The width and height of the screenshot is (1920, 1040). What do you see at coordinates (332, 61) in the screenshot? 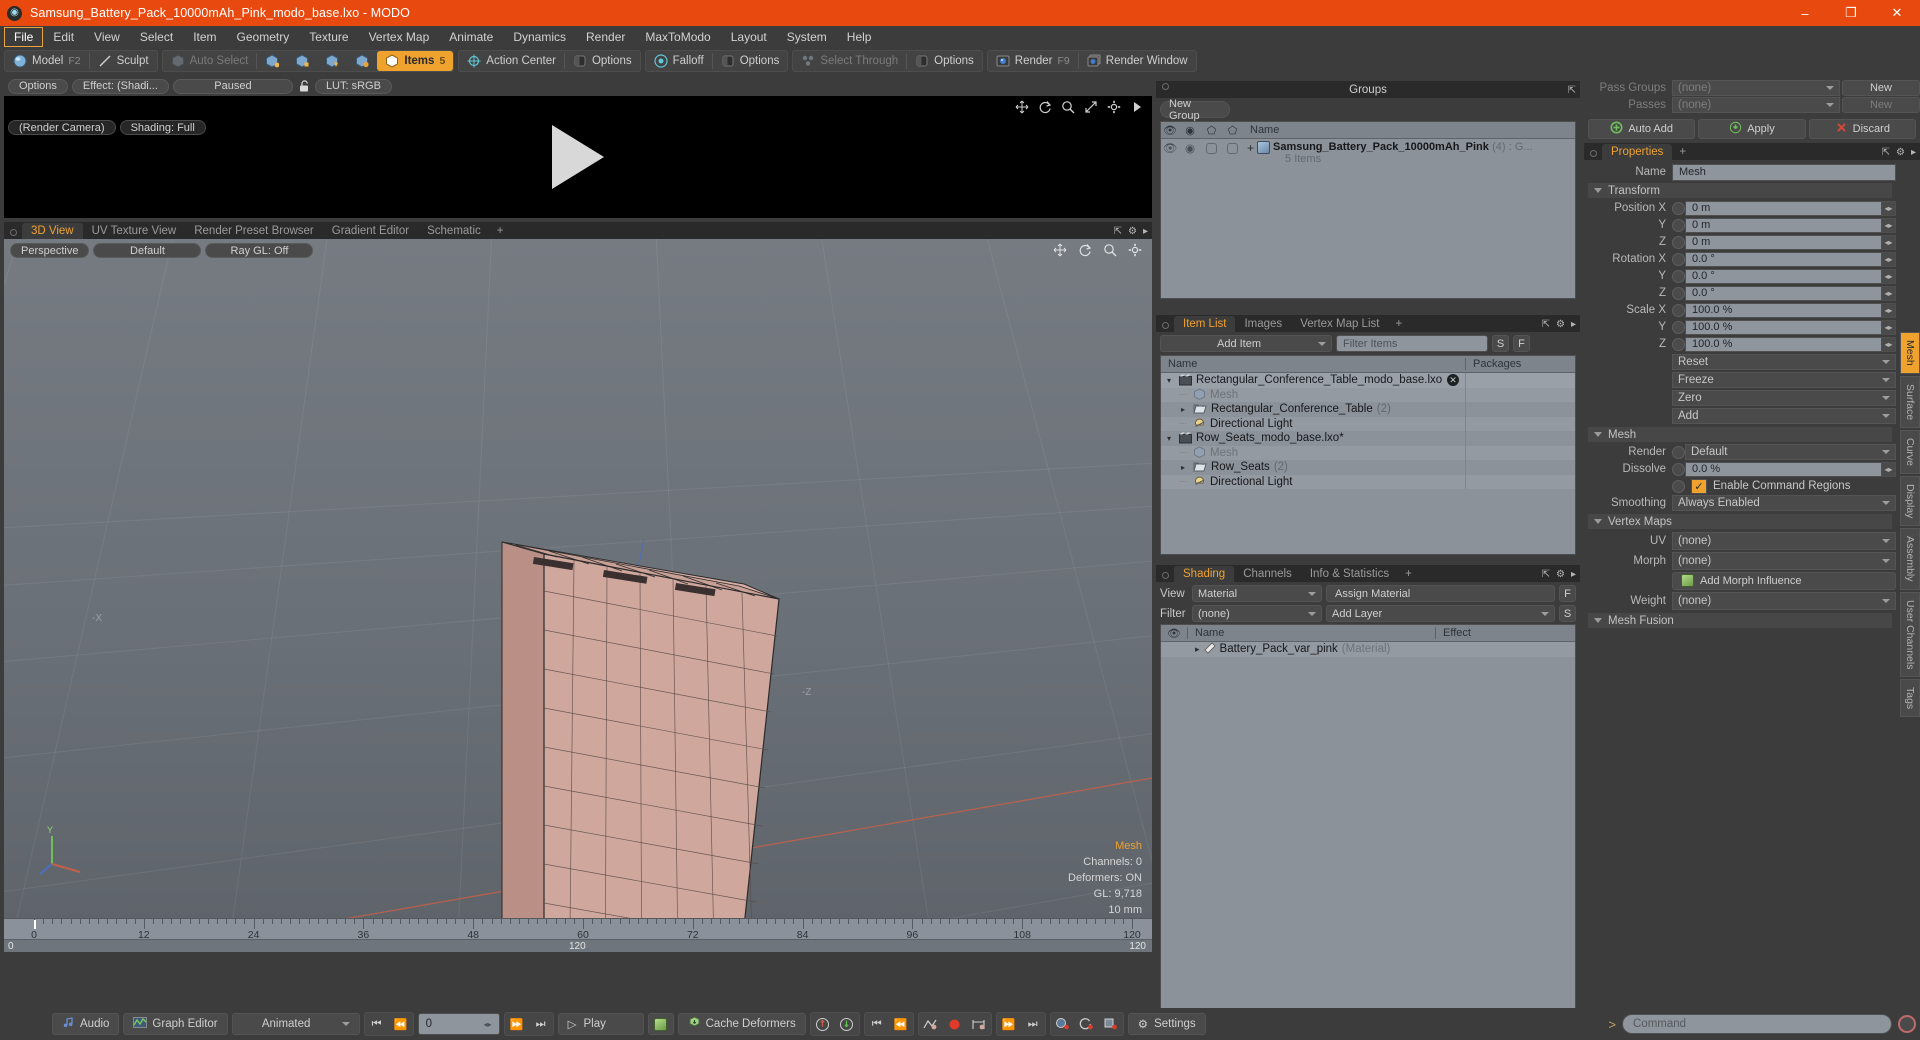
I see `polygons-mode-button` at bounding box center [332, 61].